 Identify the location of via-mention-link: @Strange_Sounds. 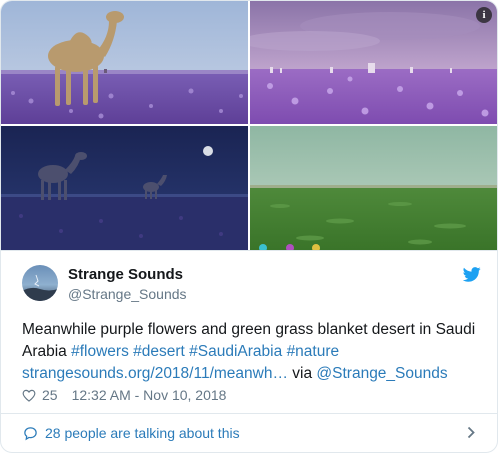
(381, 373).